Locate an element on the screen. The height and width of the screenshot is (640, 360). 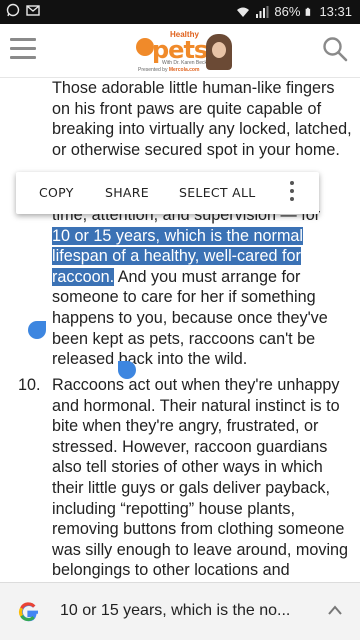
logo-subtitle: With Dr. Karen Becker is located at coordinates (187, 63).